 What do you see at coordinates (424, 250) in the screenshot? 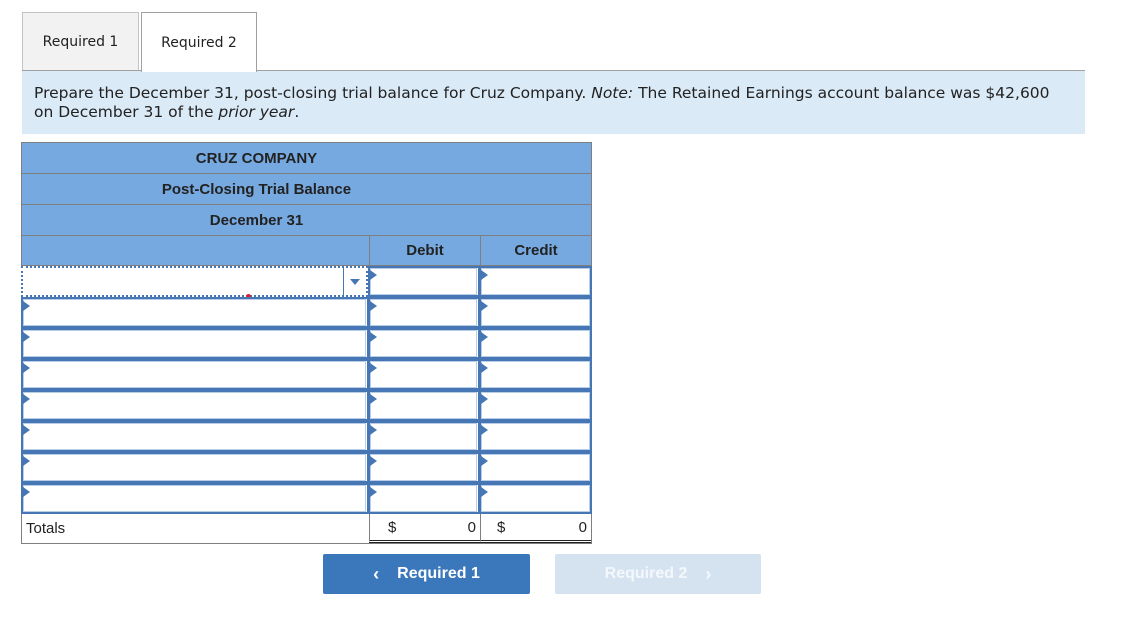
I see `debit-column-header: Debit` at bounding box center [424, 250].